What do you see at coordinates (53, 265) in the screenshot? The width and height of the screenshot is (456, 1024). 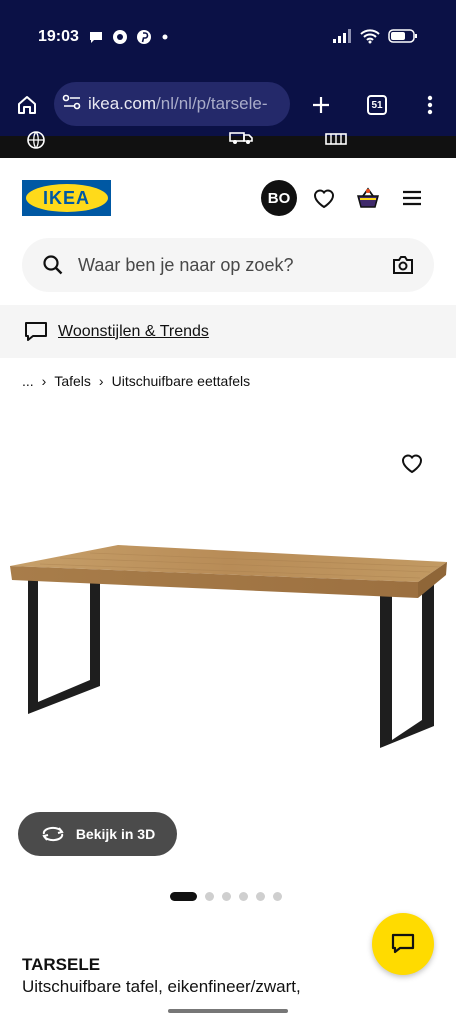 I see `search-icon` at bounding box center [53, 265].